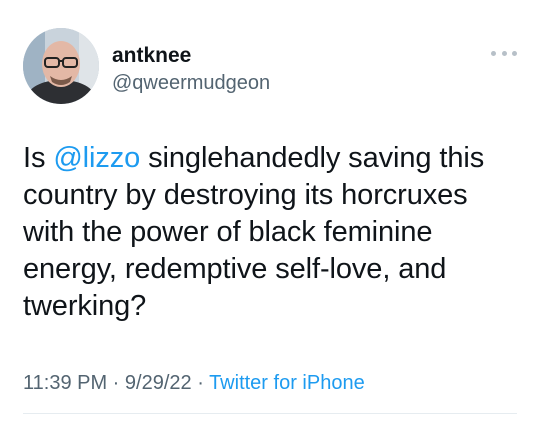  I want to click on tweet-source-link: Twitter for iPhone, so click(287, 383).